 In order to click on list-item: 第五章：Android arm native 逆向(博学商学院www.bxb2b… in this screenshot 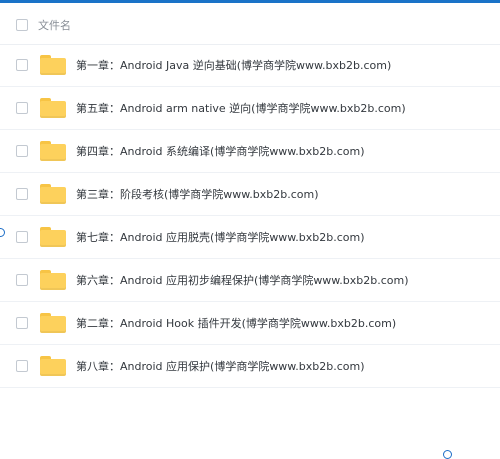, I will do `click(250, 108)`.